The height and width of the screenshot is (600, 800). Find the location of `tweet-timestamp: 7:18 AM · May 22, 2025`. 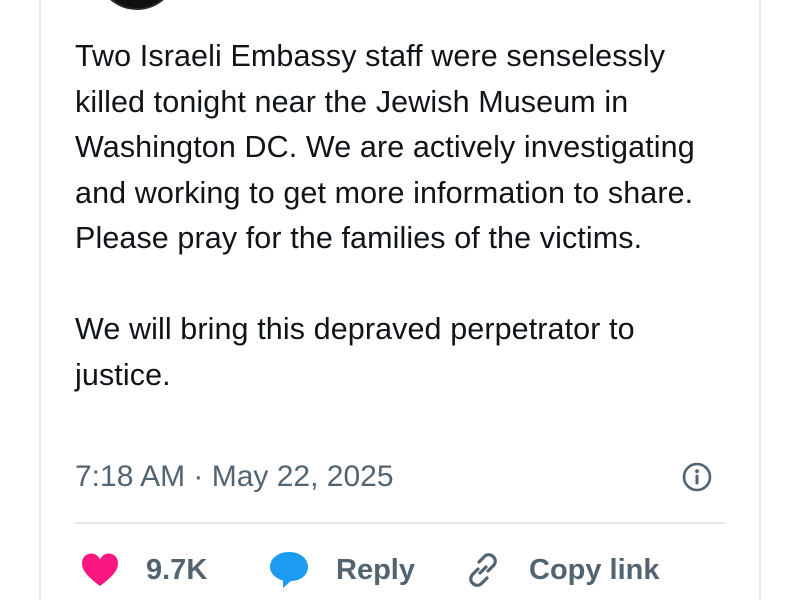

tweet-timestamp: 7:18 AM · May 22, 2025 is located at coordinates (234, 477).